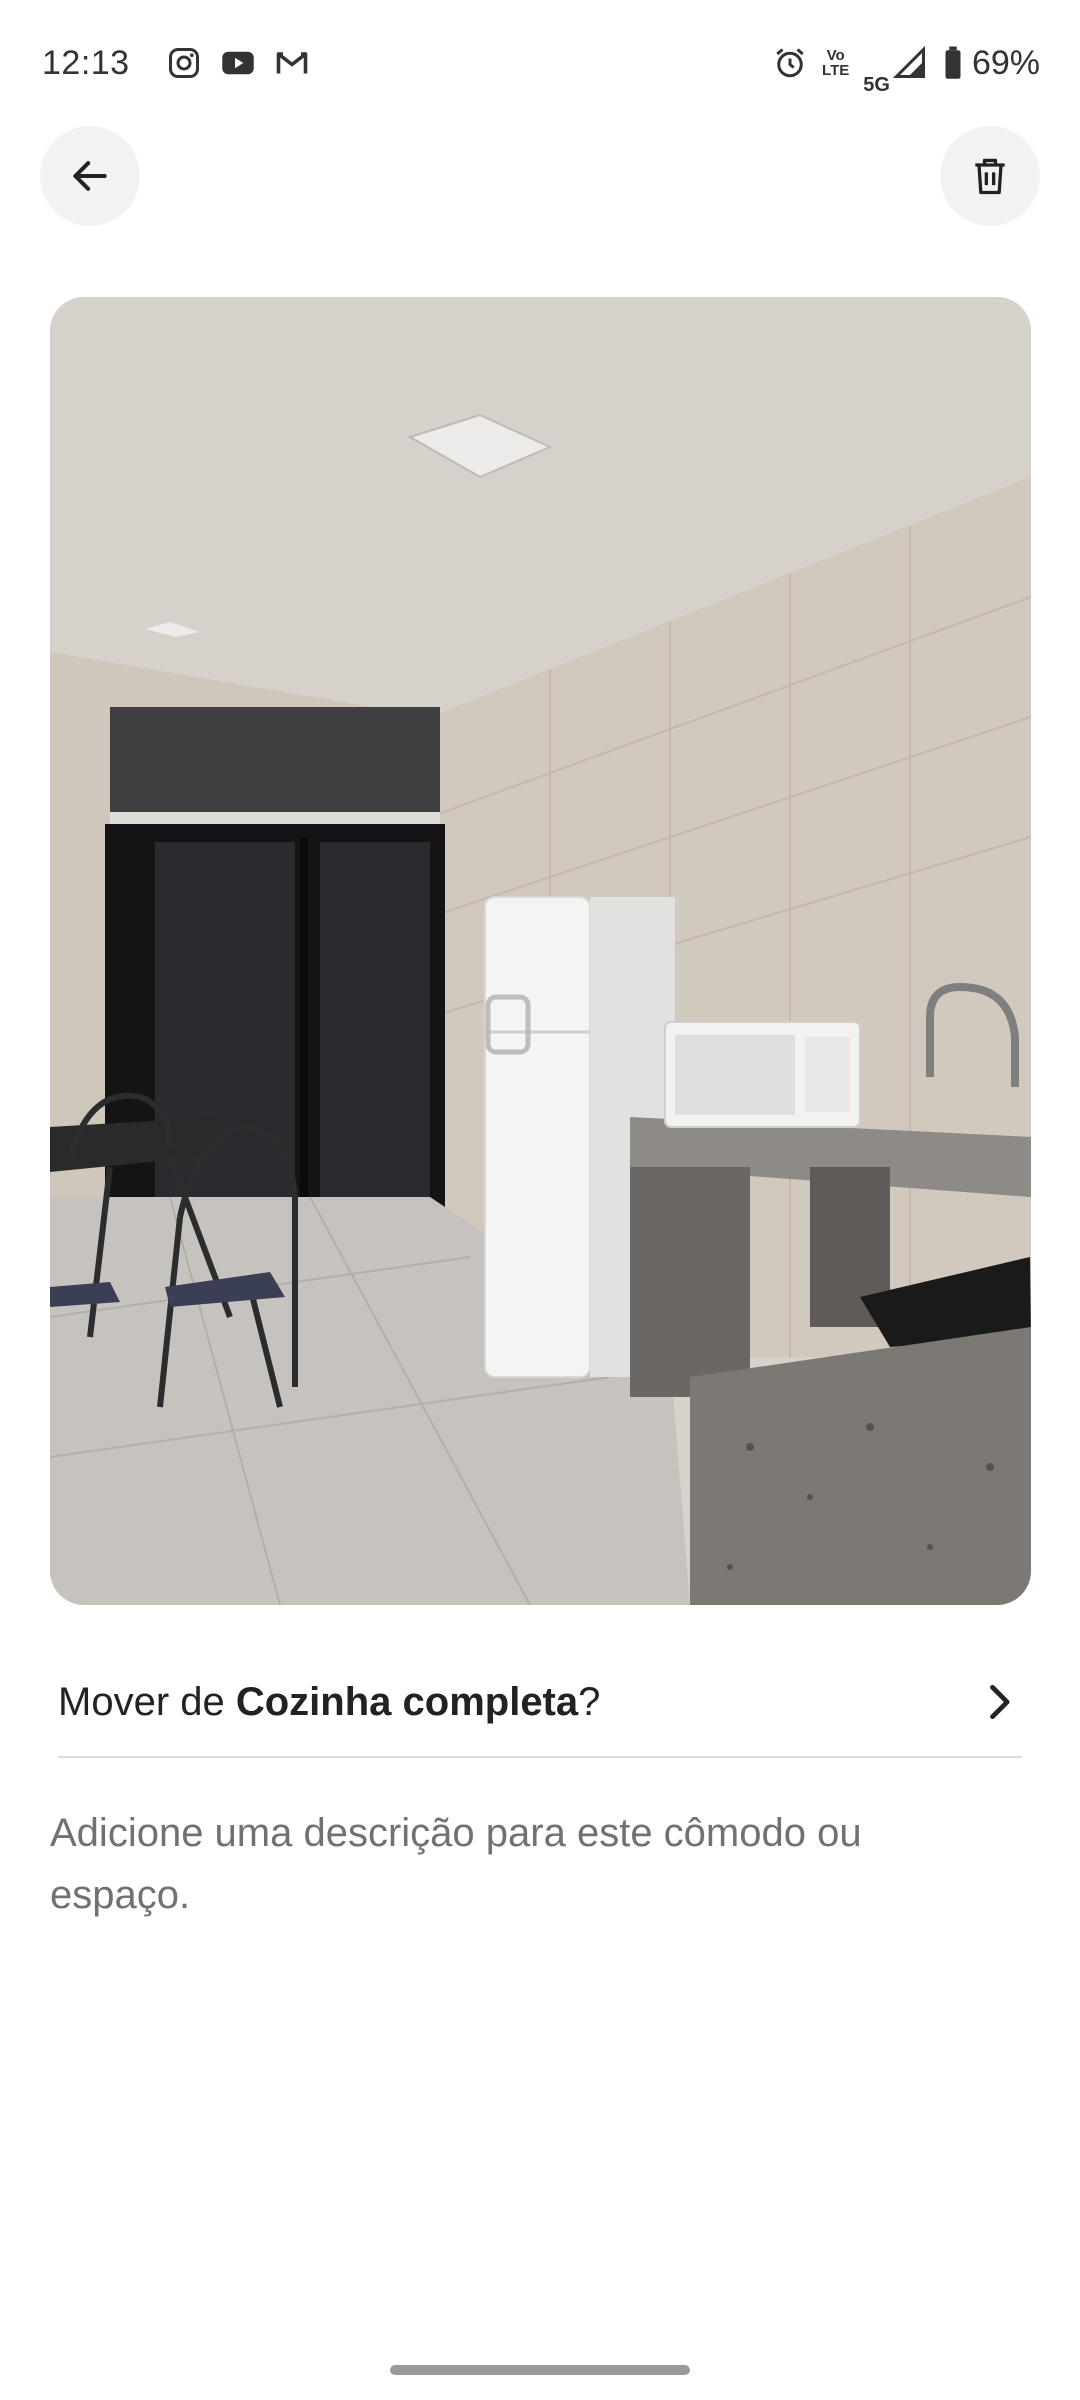  What do you see at coordinates (86, 62) in the screenshot?
I see `status-time: 12:13` at bounding box center [86, 62].